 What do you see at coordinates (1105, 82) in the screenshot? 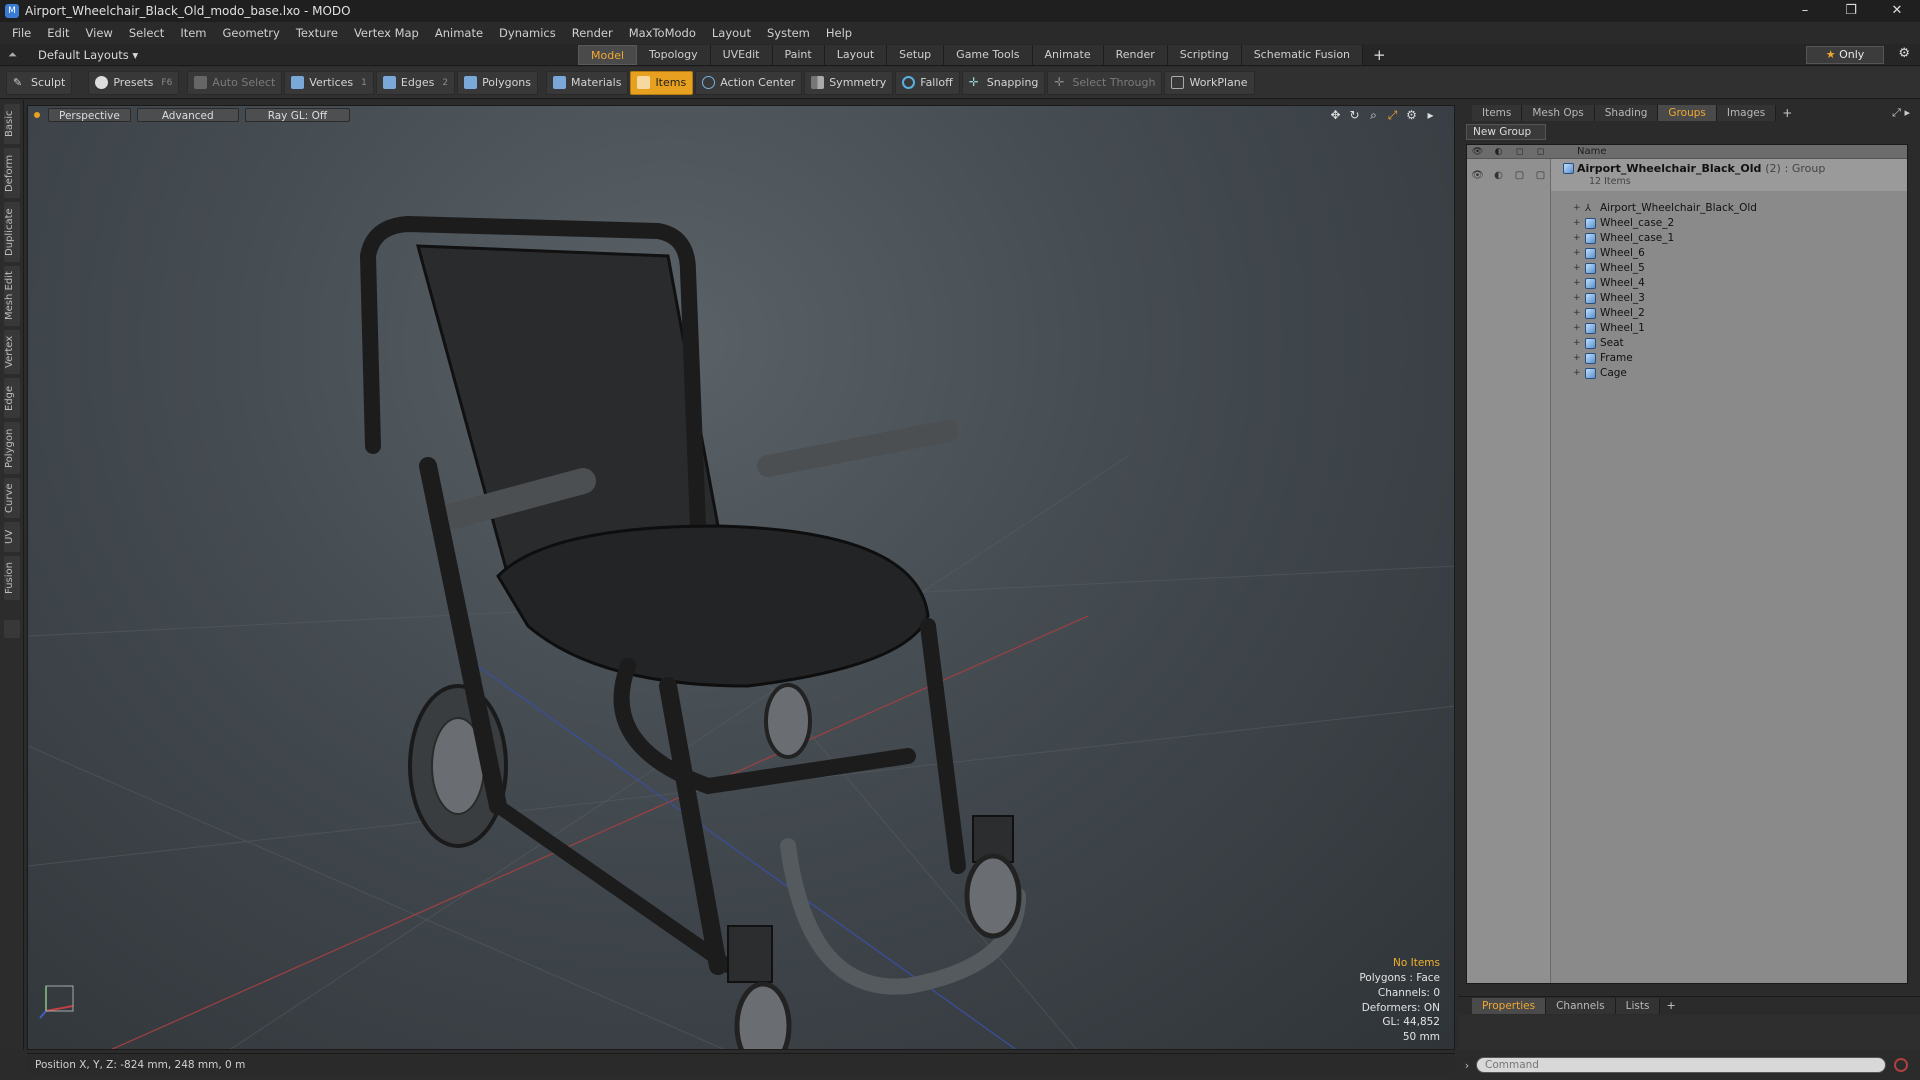
I see `select-through-button: ✛ Select Through` at bounding box center [1105, 82].